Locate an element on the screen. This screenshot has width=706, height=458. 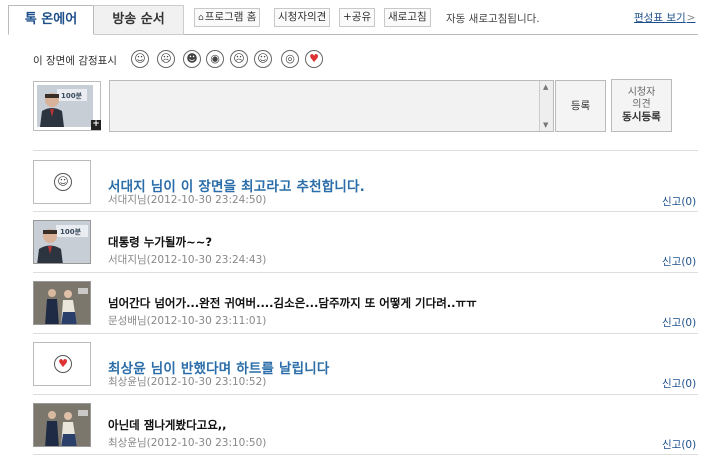
refresh-button: 새로고침 is located at coordinates (407, 17).